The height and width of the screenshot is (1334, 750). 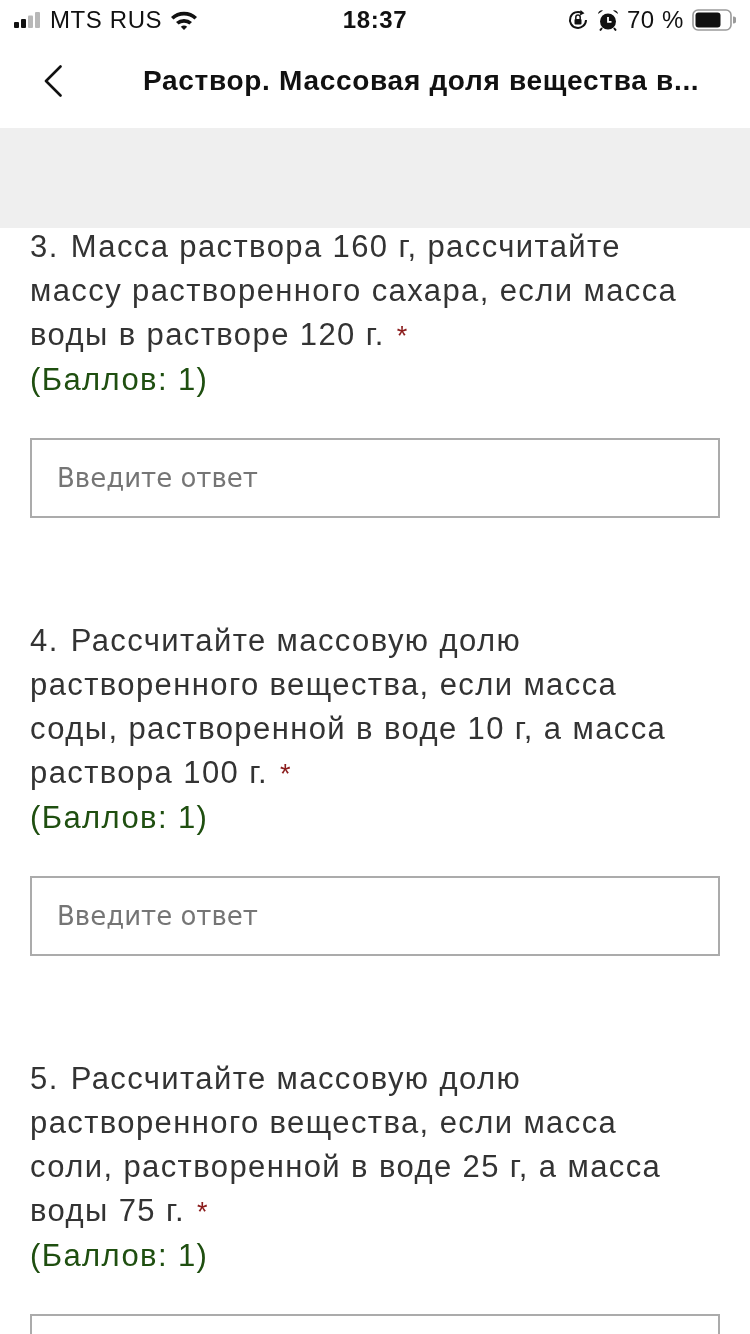 What do you see at coordinates (53, 81) in the screenshot?
I see `back-chevron-icon` at bounding box center [53, 81].